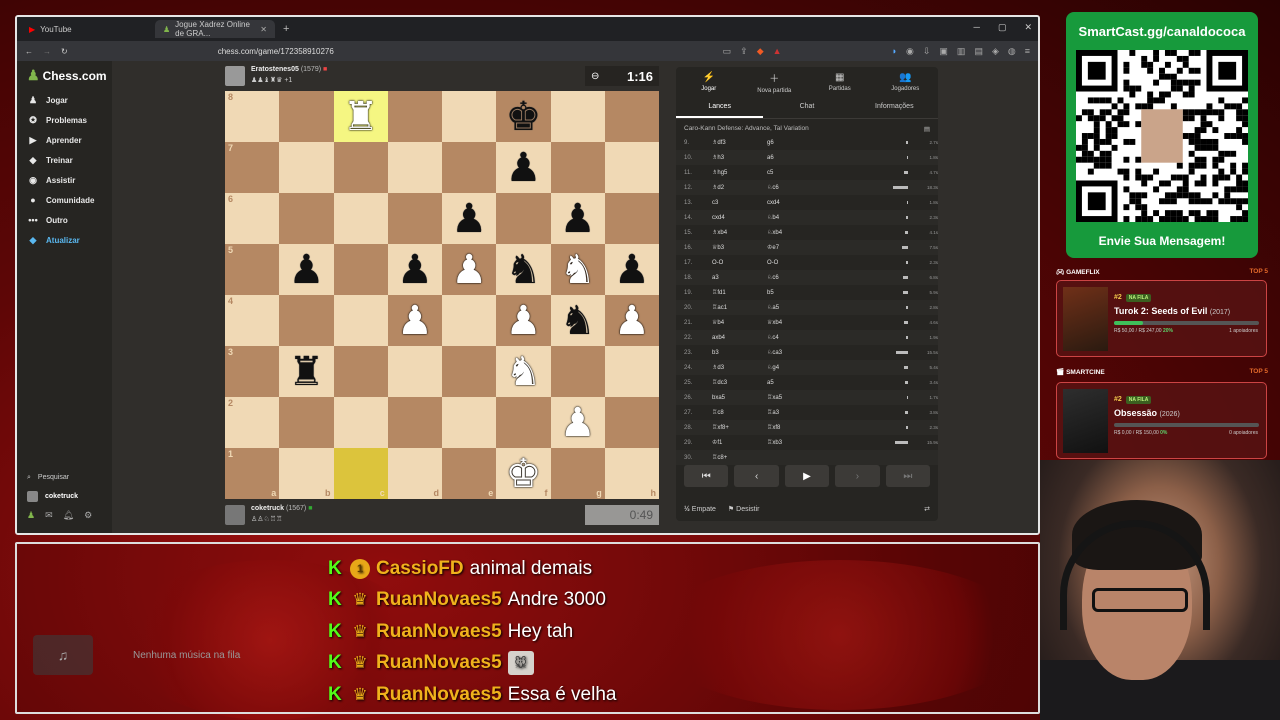  I want to click on square-c6, so click(360, 218).